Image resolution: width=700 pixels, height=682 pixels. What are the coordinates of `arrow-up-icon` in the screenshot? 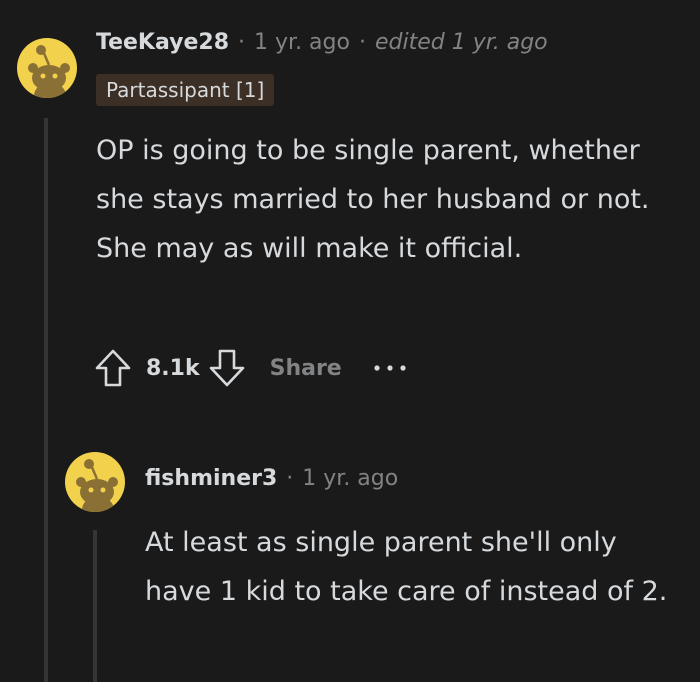 It's located at (113, 368).